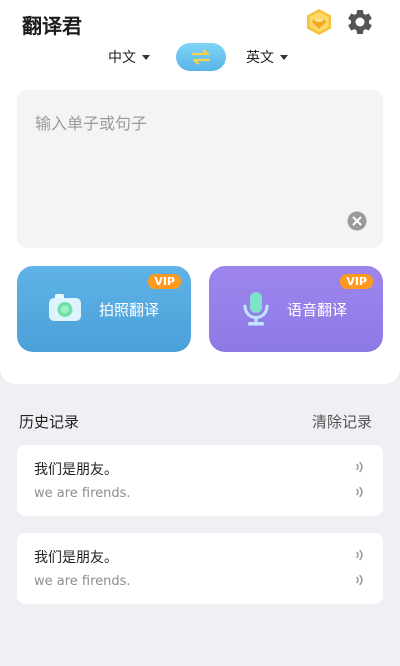 The height and width of the screenshot is (666, 400). Describe the element at coordinates (91, 123) in the screenshot. I see `input-placeholder: 输入单子或句子` at that location.